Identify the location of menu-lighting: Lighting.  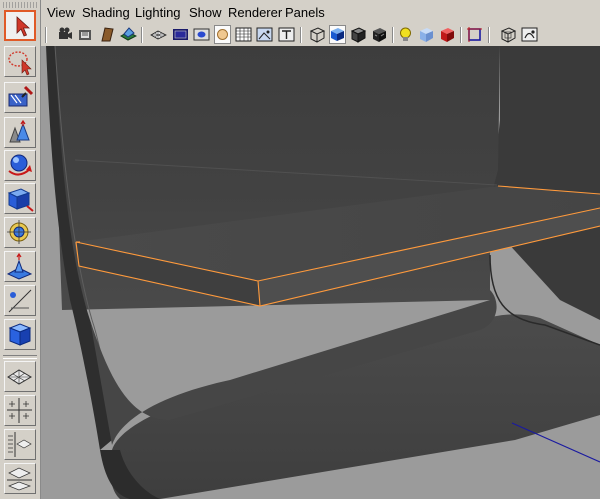
(158, 13).